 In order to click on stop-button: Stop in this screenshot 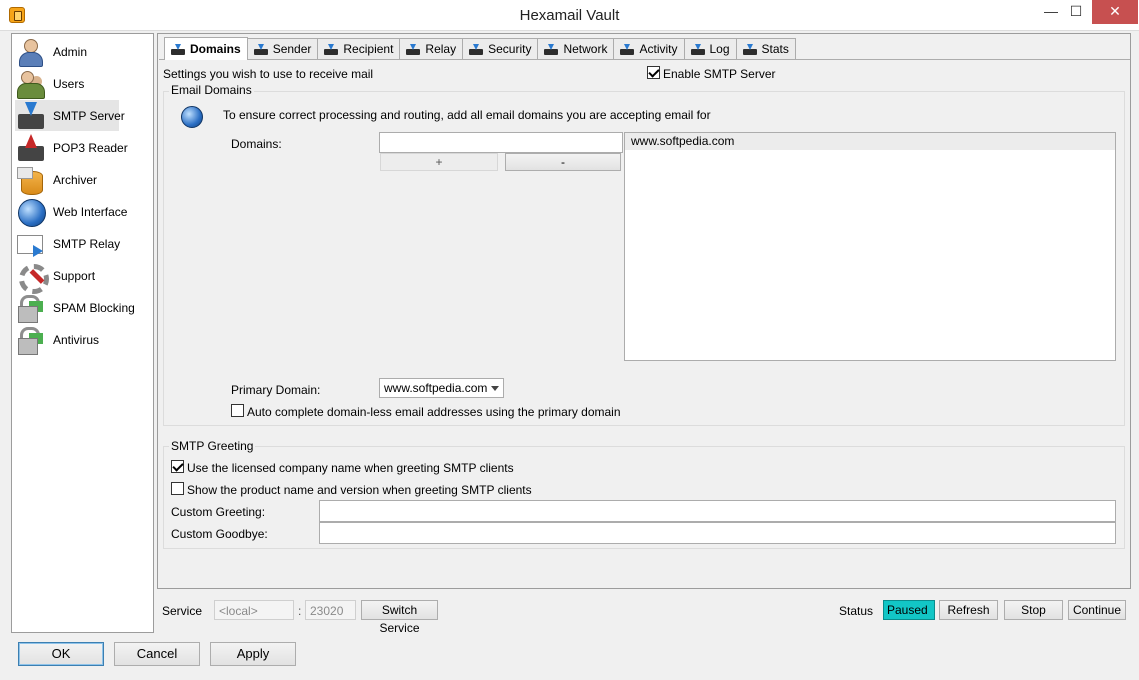, I will do `click(1033, 610)`.